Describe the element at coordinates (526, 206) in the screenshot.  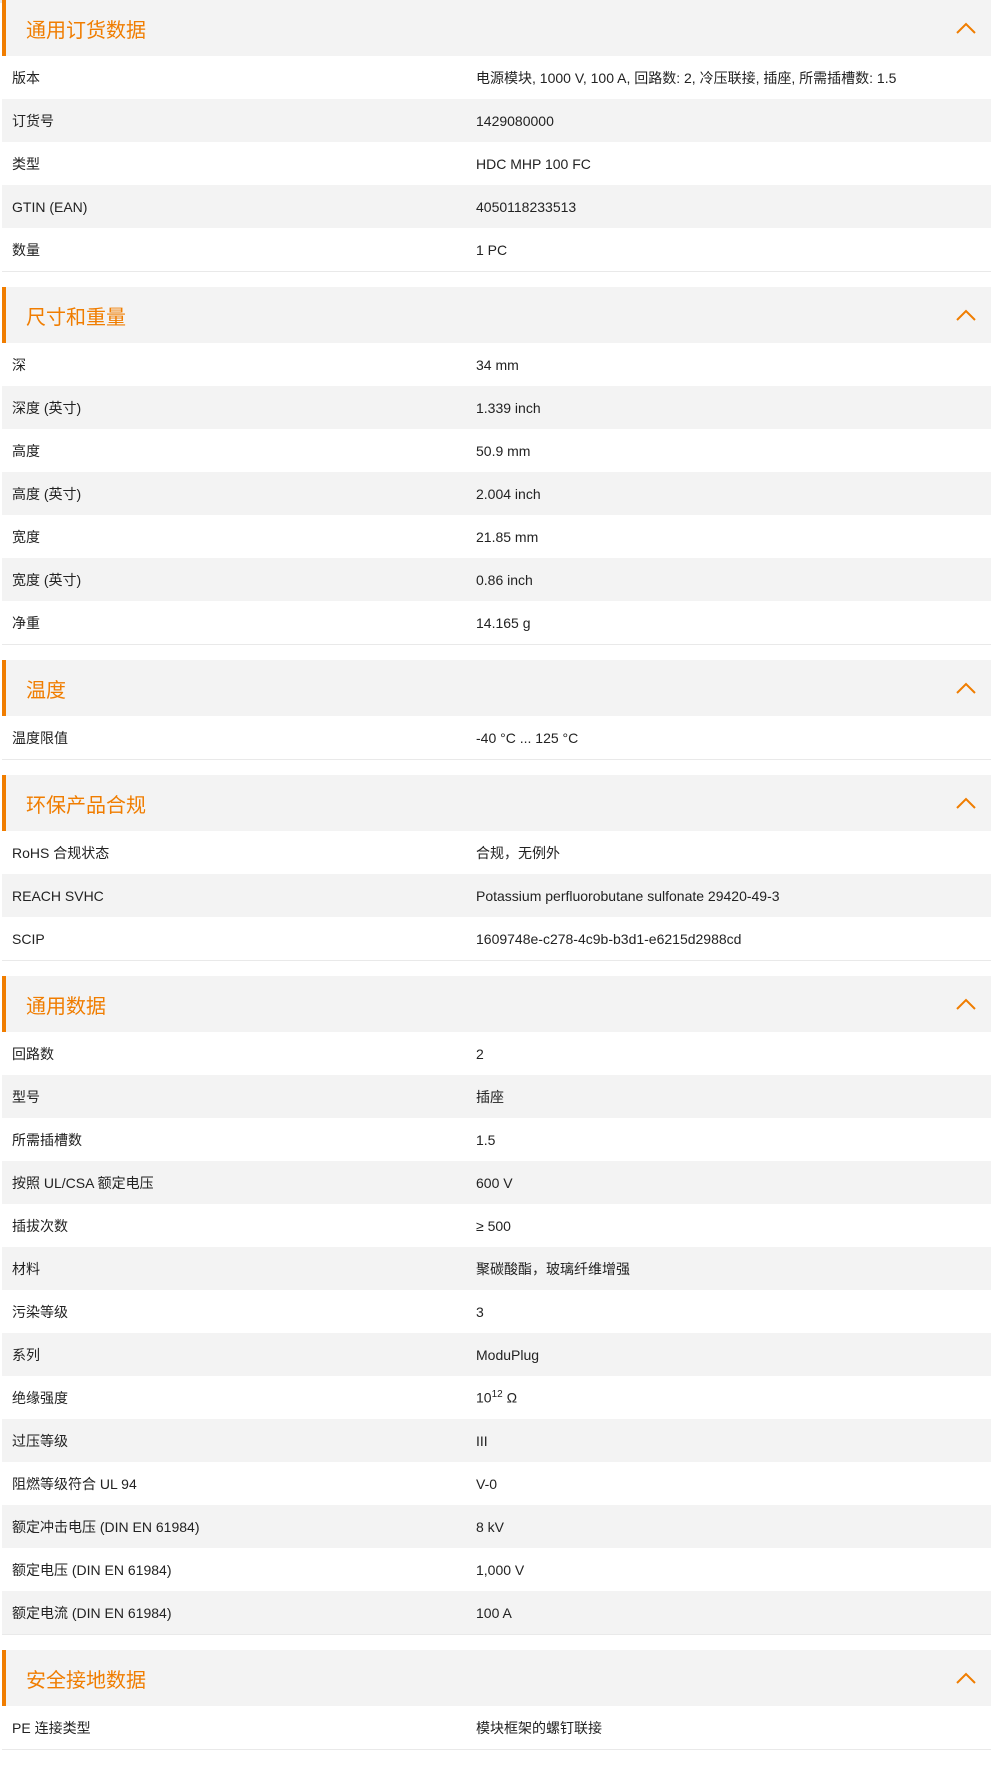
I see `spec-value: 4050118233513` at that location.